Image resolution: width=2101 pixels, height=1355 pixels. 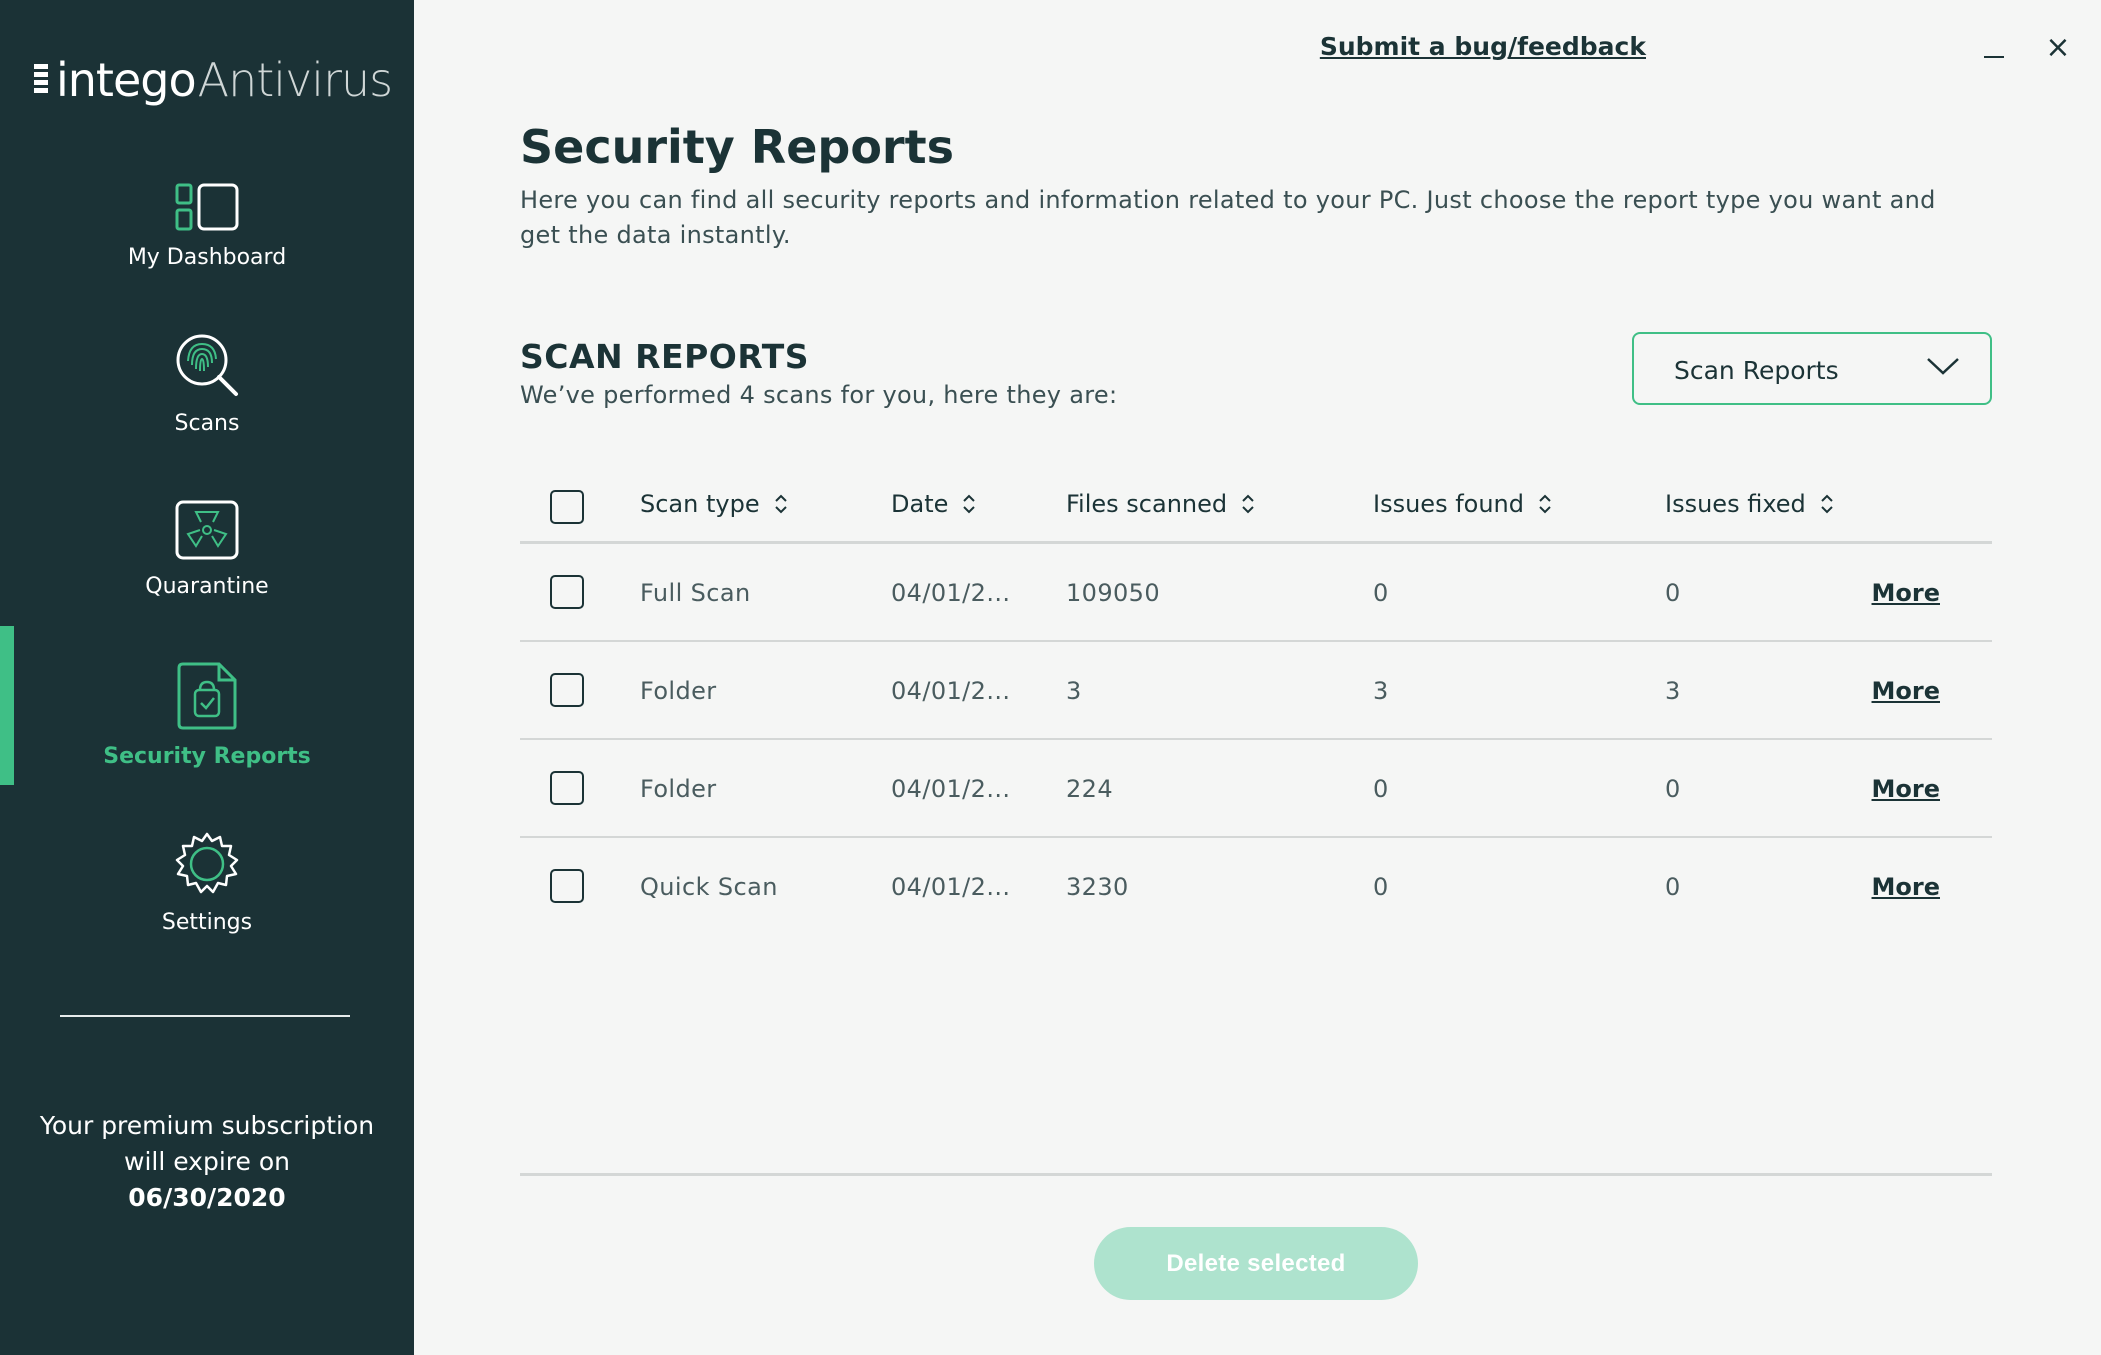 I want to click on column-header-scan-type: Scan type, so click(x=714, y=504).